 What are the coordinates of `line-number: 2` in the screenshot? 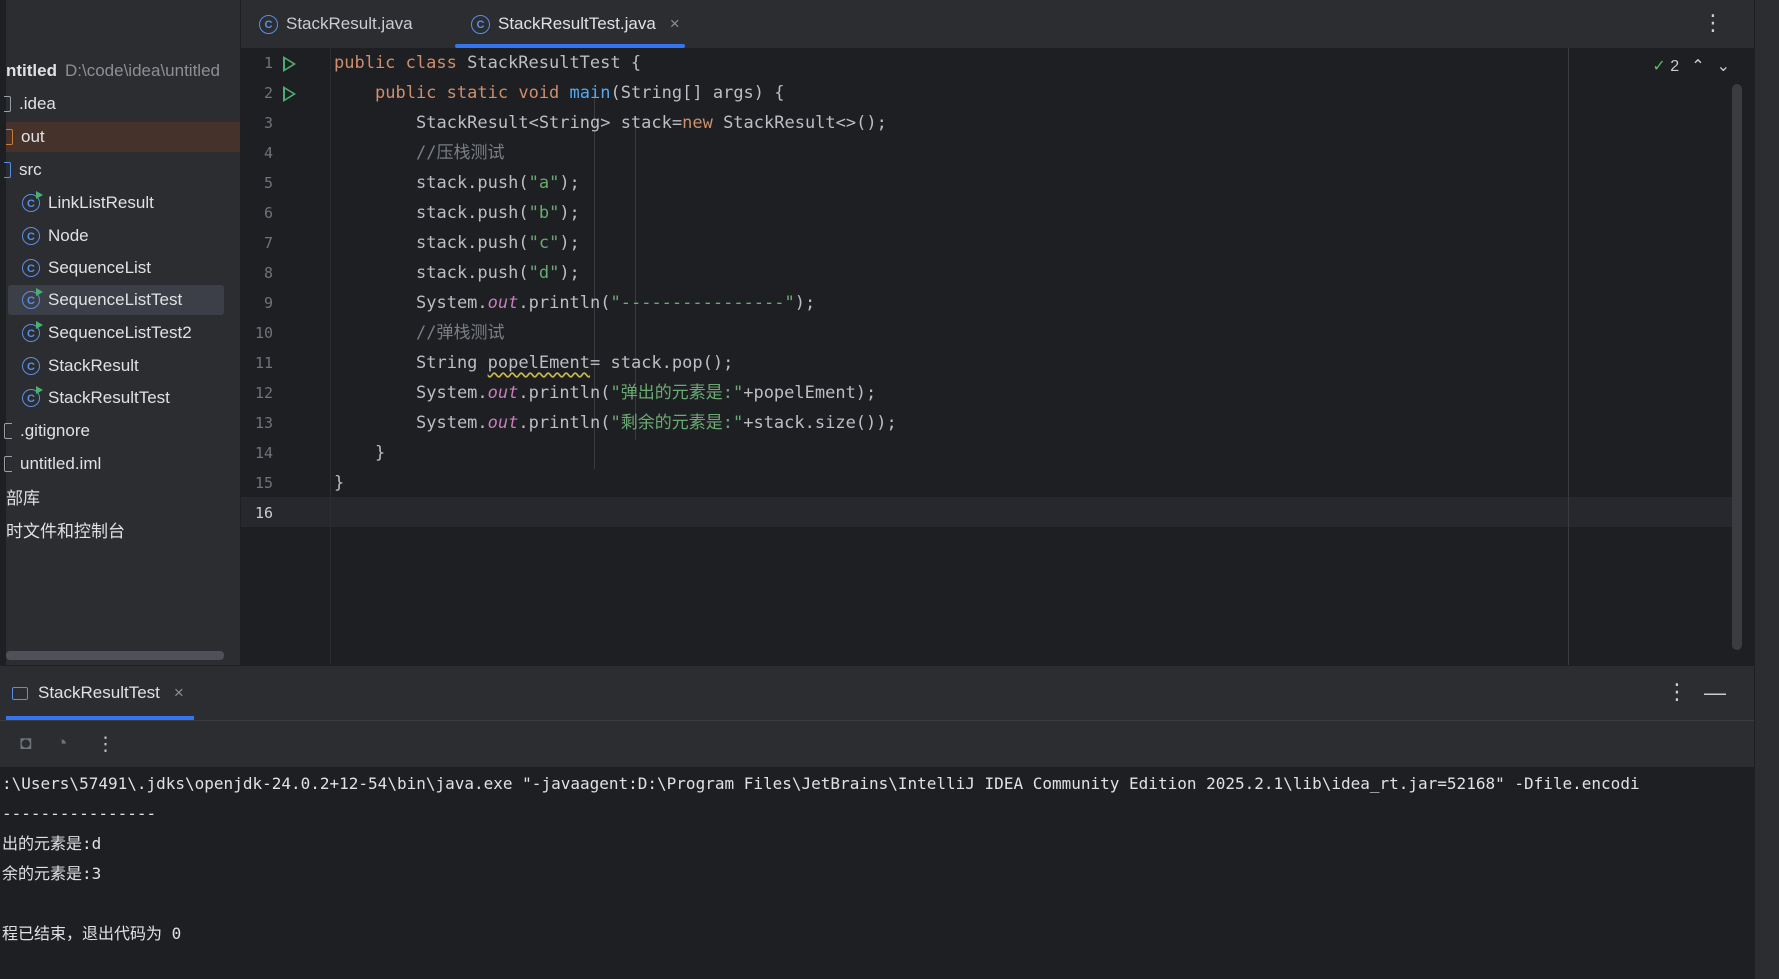 It's located at (268, 93).